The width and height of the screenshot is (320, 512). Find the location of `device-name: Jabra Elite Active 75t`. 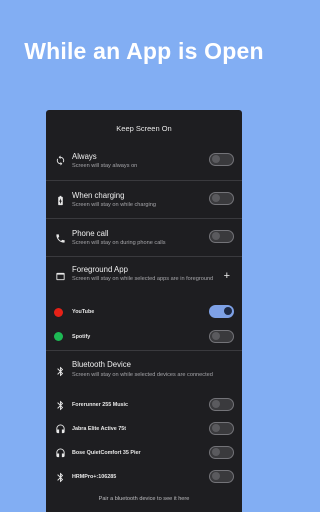

device-name: Jabra Elite Active 75t is located at coordinates (99, 429).